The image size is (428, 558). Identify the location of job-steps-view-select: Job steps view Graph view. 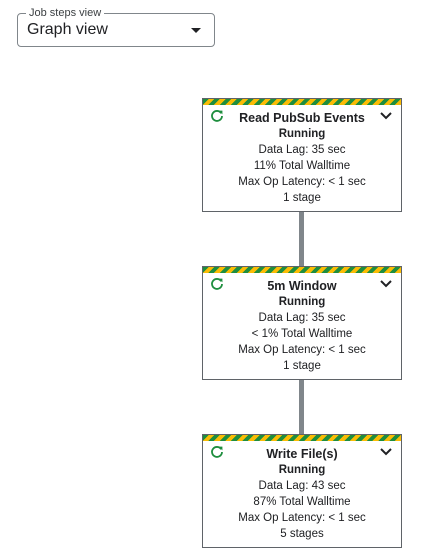
(116, 26).